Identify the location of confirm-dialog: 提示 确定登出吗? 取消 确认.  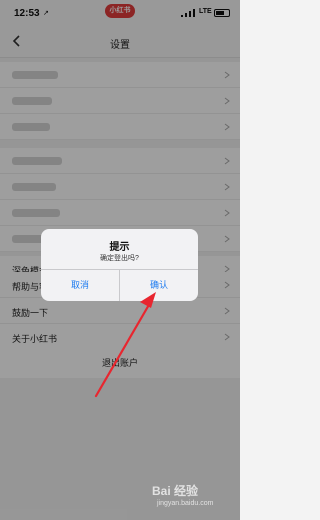
(119, 265).